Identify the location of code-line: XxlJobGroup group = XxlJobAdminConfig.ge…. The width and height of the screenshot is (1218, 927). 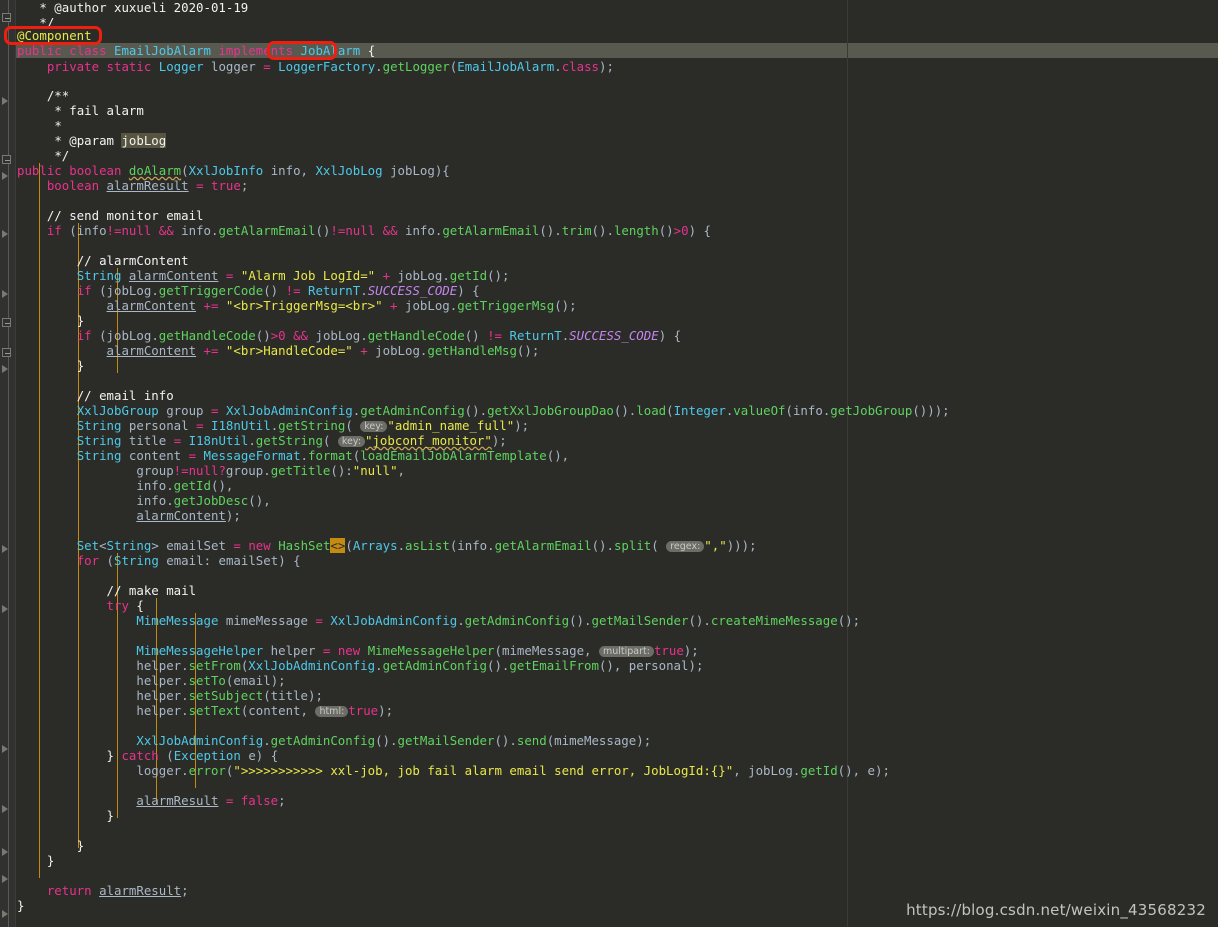
(513, 410).